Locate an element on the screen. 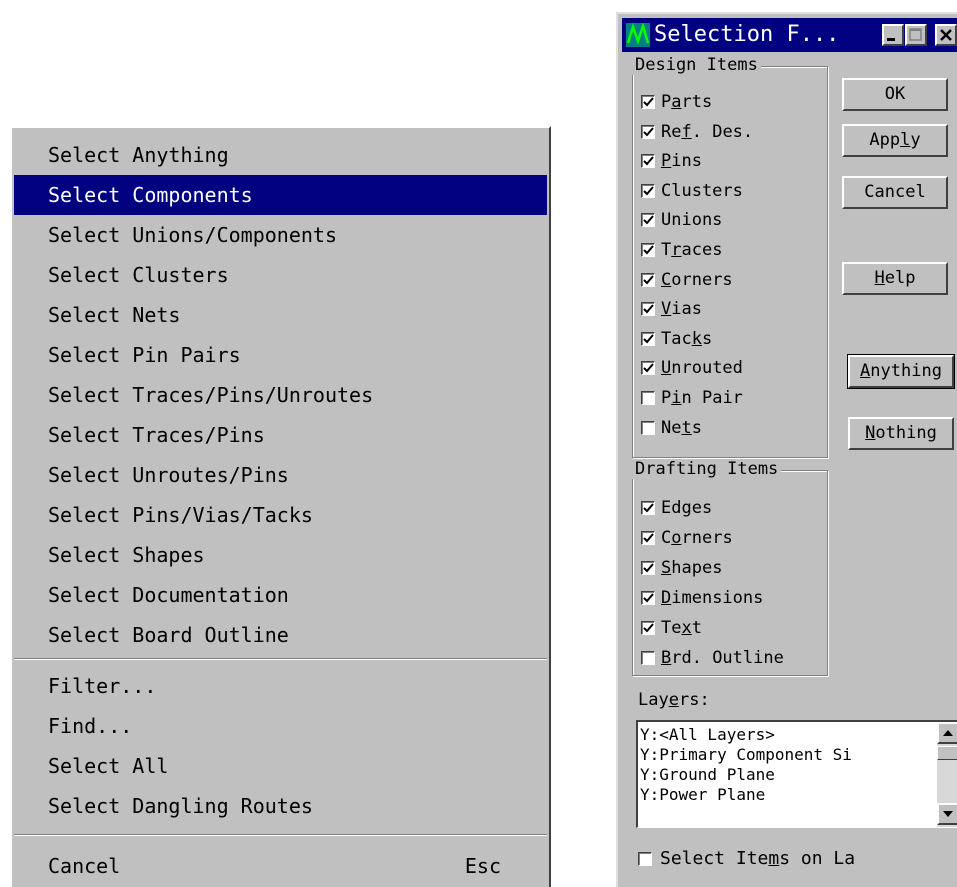 Image resolution: width=957 pixels, height=887 pixels. scroll-down-button is located at coordinates (947, 814).